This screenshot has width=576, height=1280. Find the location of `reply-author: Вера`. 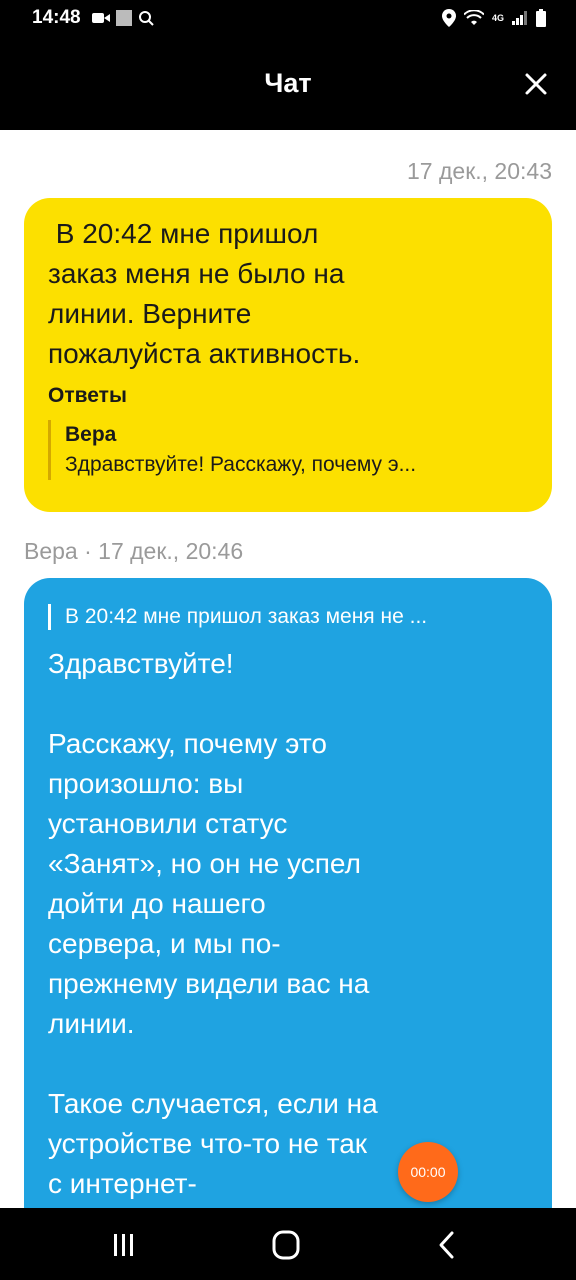

reply-author: Вера is located at coordinates (91, 434).